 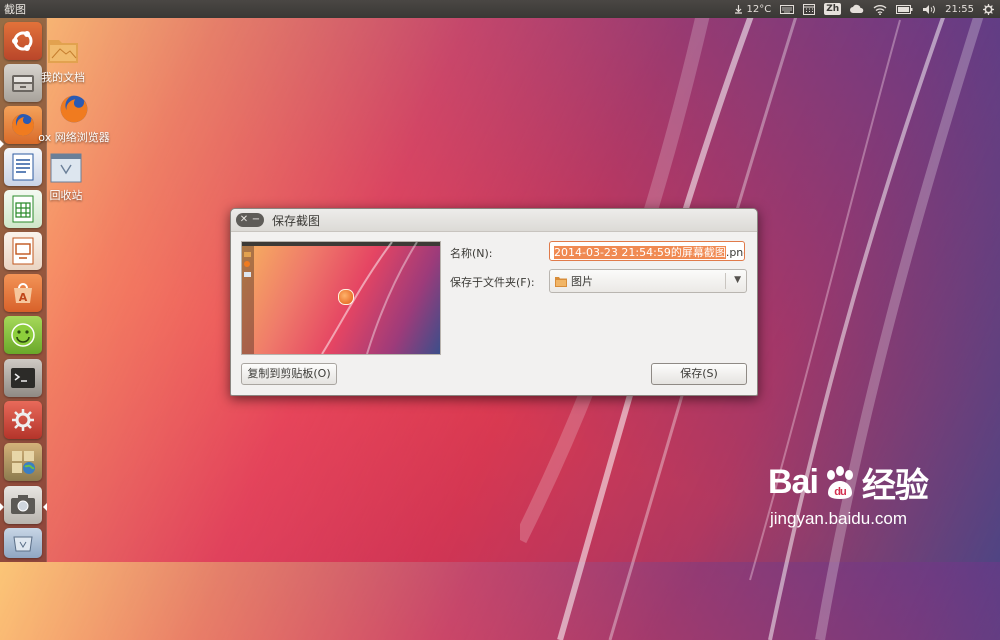 I want to click on volume-icon, so click(x=929, y=9).